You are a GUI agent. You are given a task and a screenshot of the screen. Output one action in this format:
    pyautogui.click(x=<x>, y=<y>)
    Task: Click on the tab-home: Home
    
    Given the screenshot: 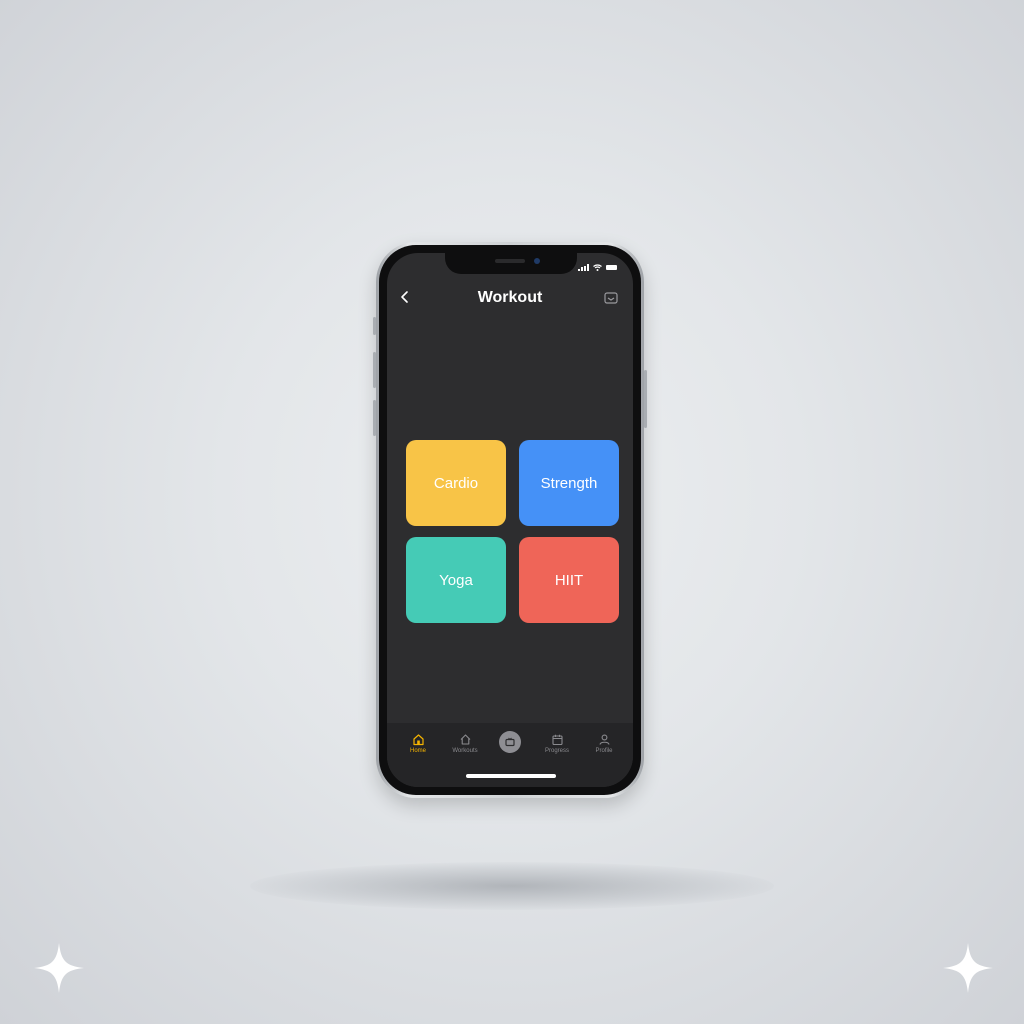 What is the action you would take?
    pyautogui.click(x=418, y=748)
    